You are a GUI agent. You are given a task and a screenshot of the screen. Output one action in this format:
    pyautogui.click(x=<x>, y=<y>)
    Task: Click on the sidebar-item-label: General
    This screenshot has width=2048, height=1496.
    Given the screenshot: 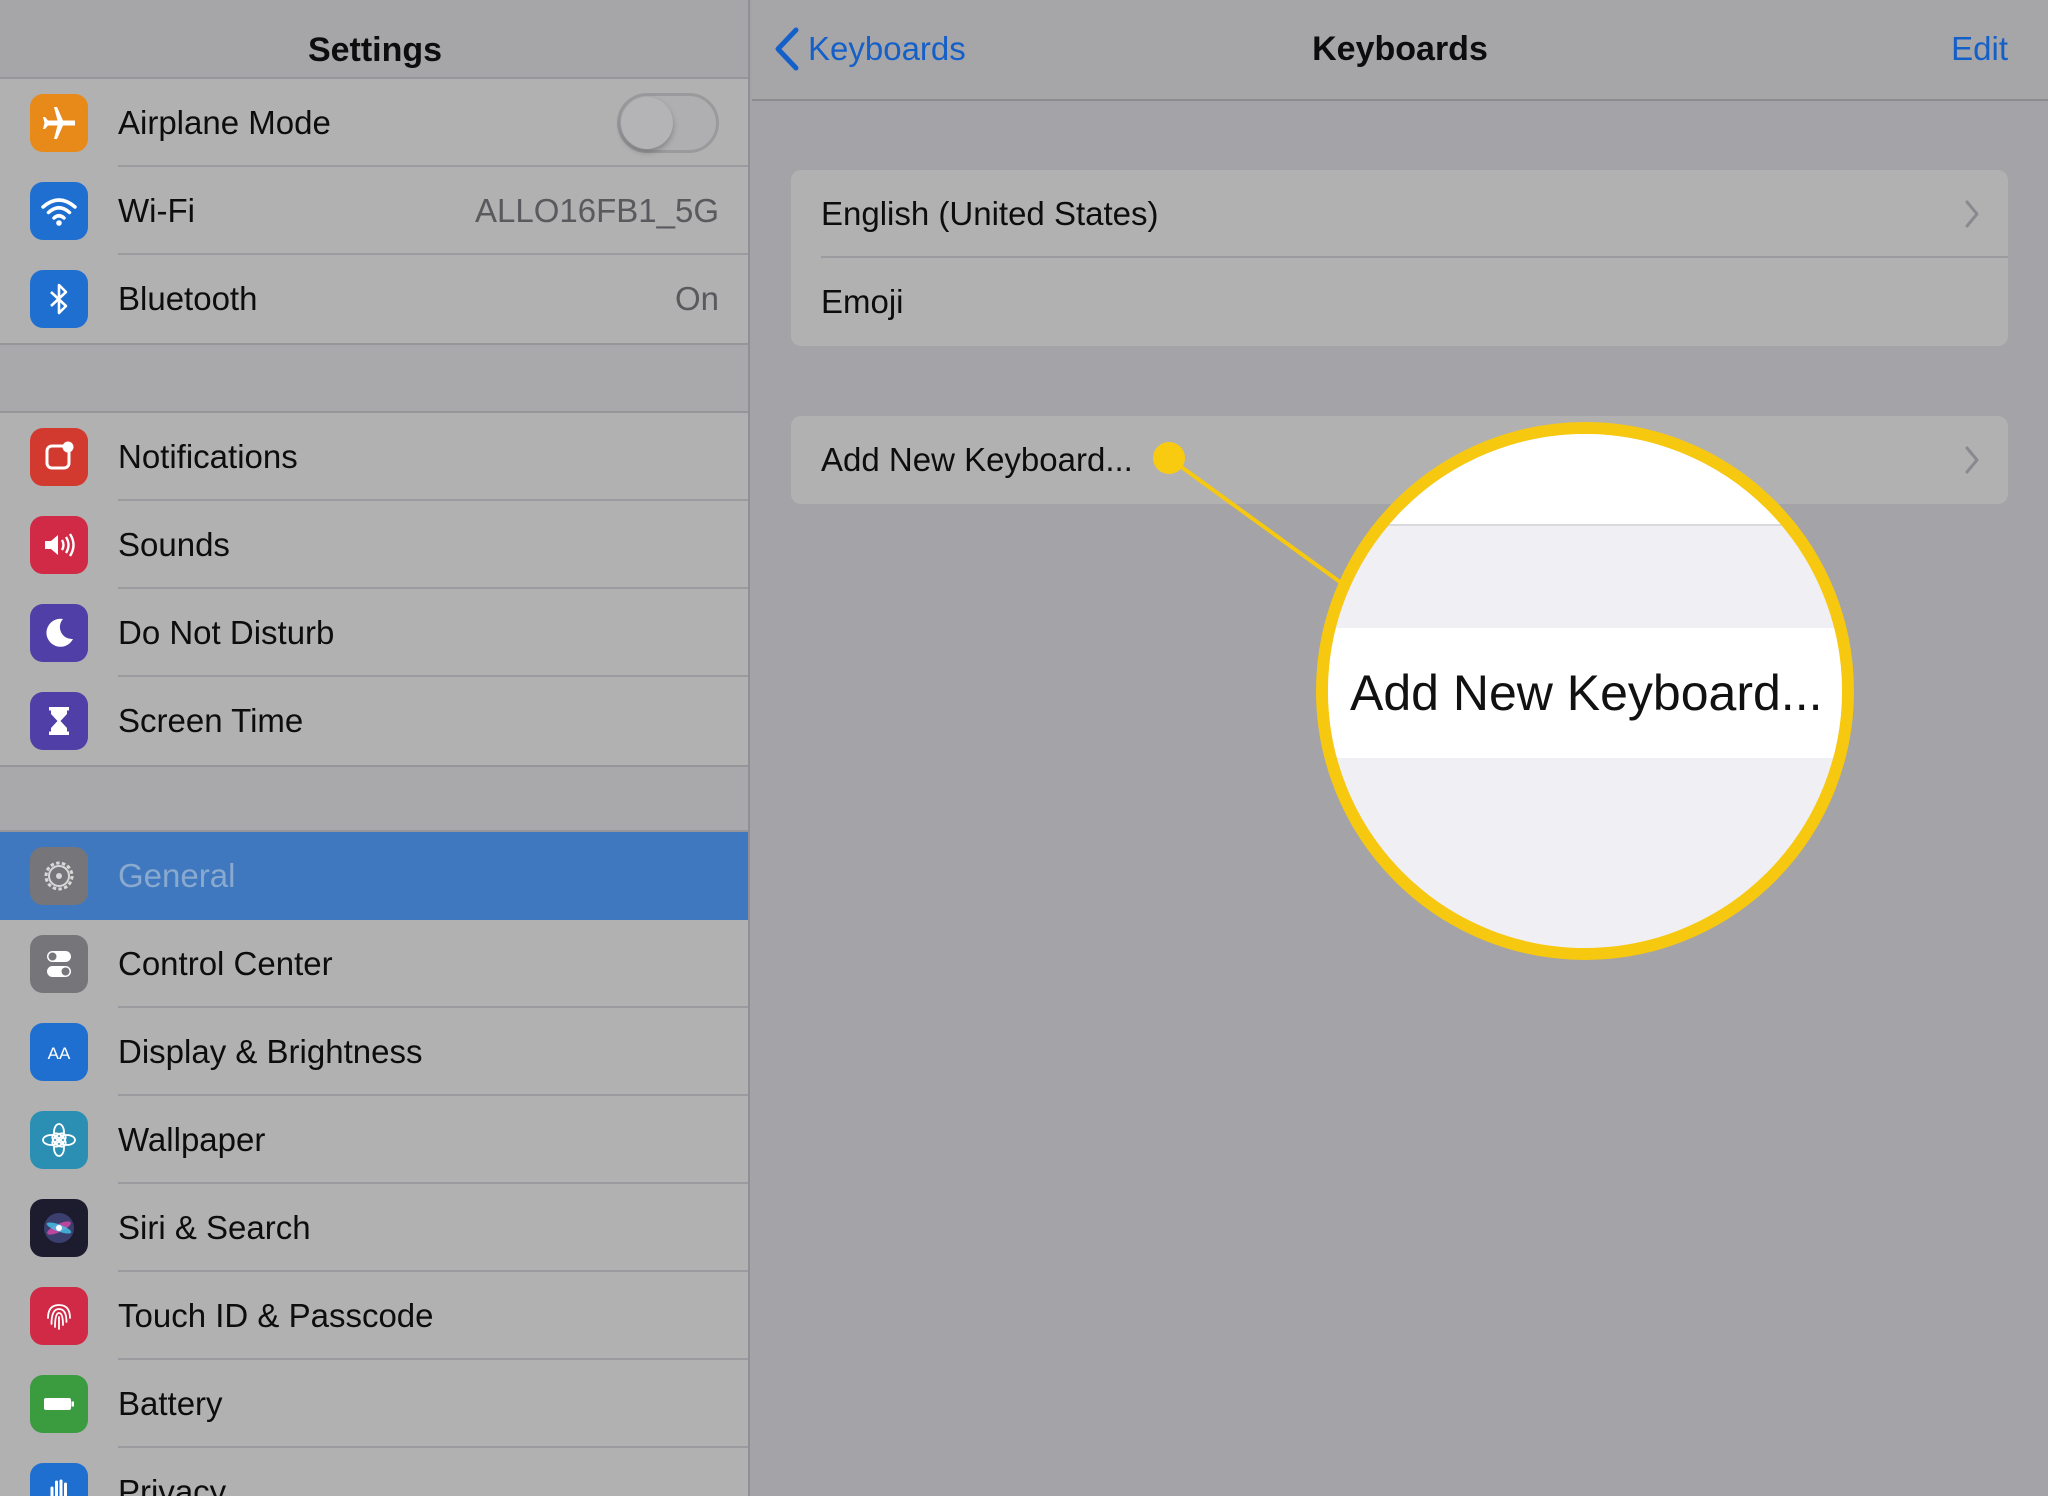 What is the action you would take?
    pyautogui.click(x=177, y=875)
    